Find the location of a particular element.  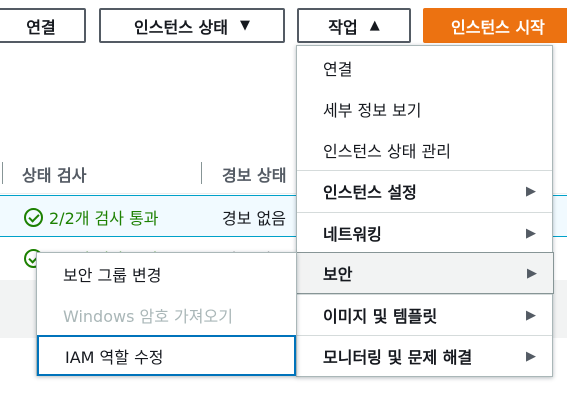

menu-item-get-windows-password: Windows 암호 가져오기 is located at coordinates (166, 314).